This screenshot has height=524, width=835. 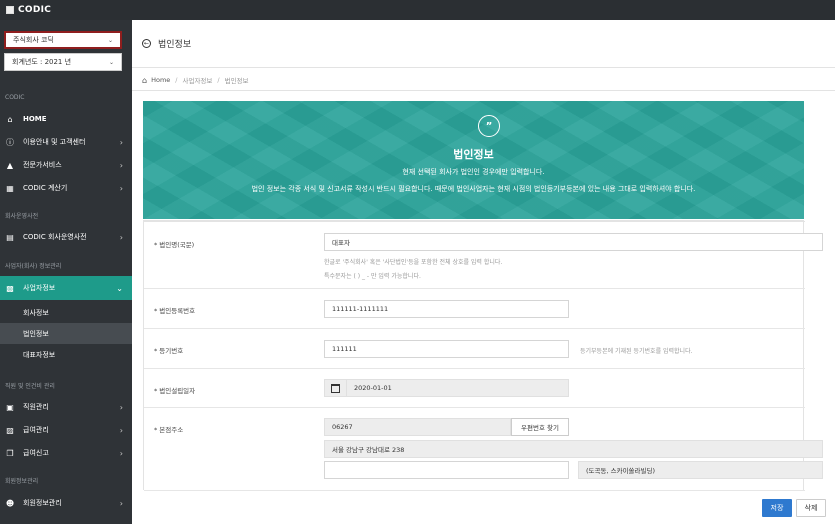 I want to click on sidebar-item-label: 회원정보관리, so click(x=42, y=503).